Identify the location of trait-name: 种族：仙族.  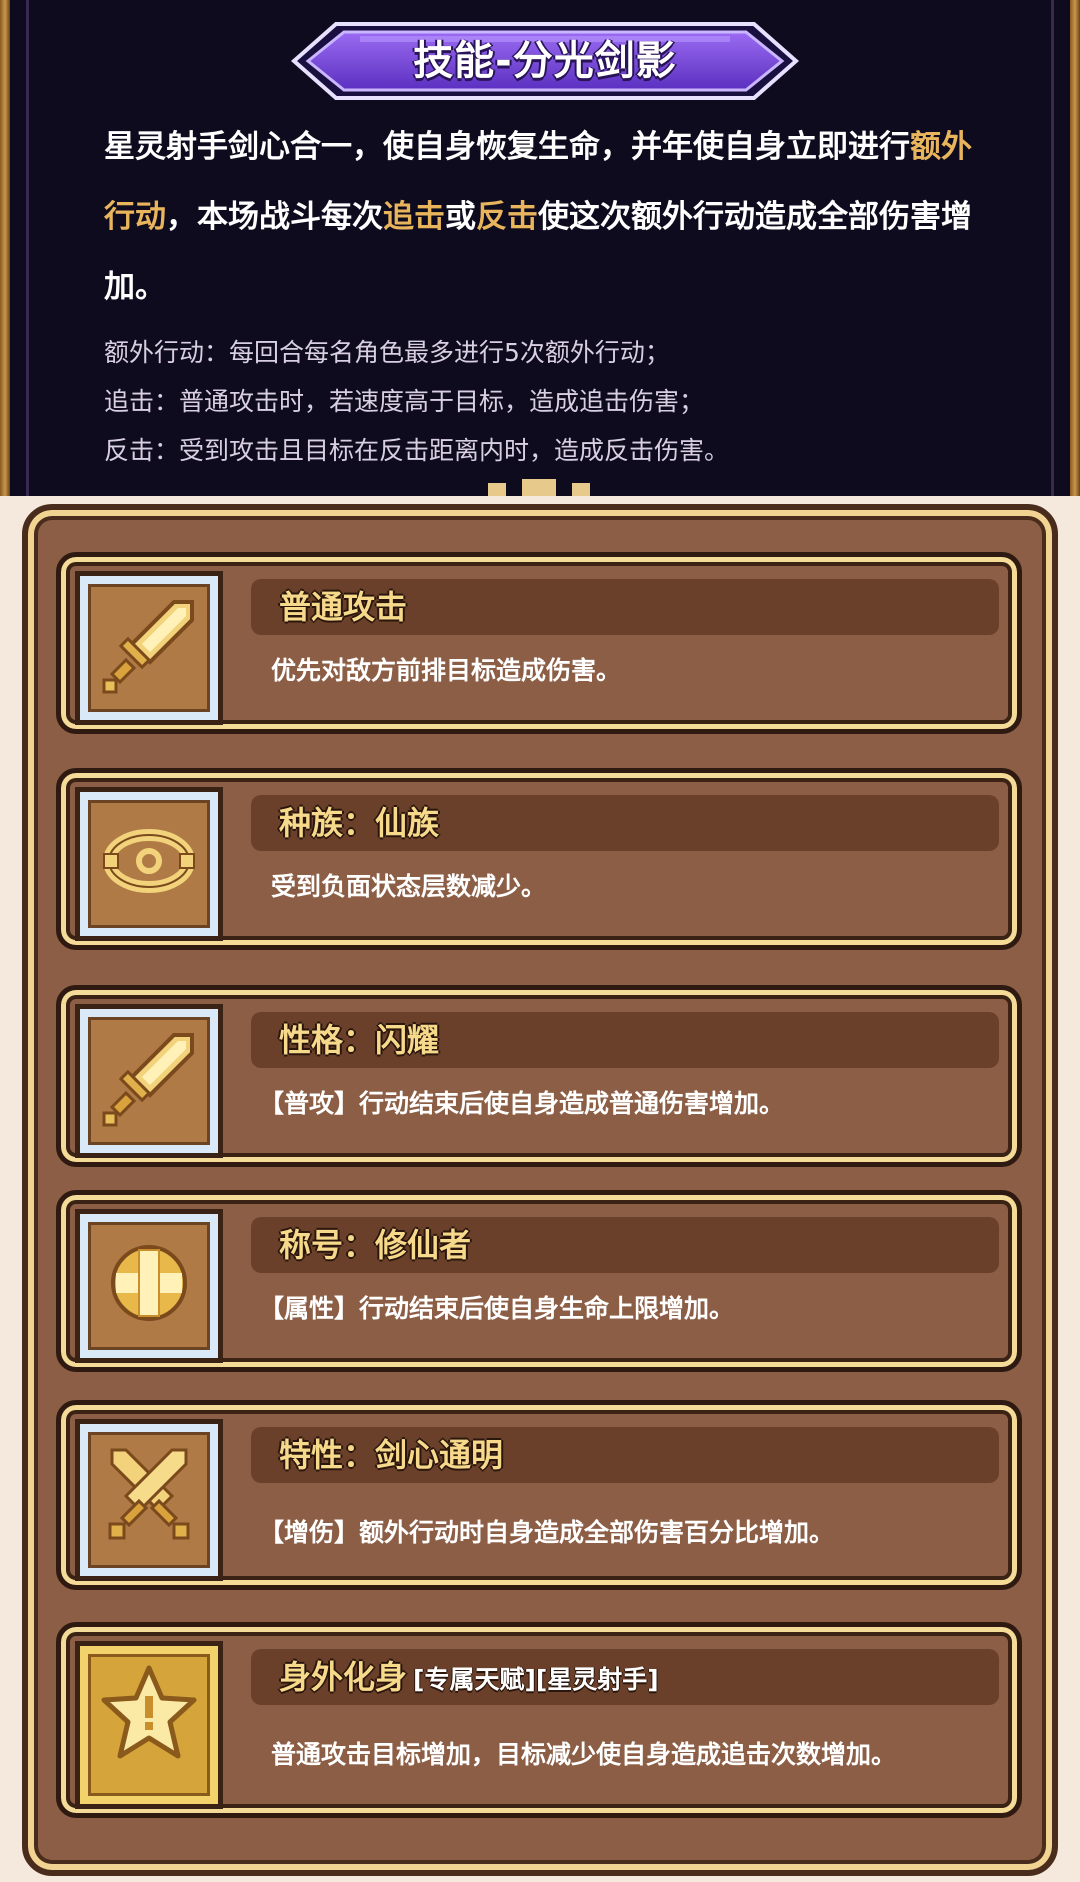
(359, 823).